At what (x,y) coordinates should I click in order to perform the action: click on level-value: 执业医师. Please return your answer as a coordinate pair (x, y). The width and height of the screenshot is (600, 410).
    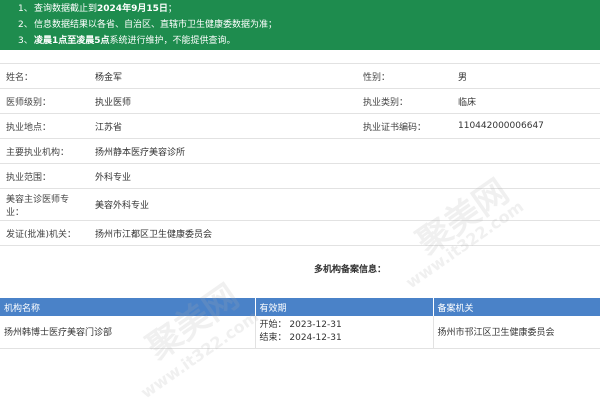
    Looking at the image, I should click on (221, 101).